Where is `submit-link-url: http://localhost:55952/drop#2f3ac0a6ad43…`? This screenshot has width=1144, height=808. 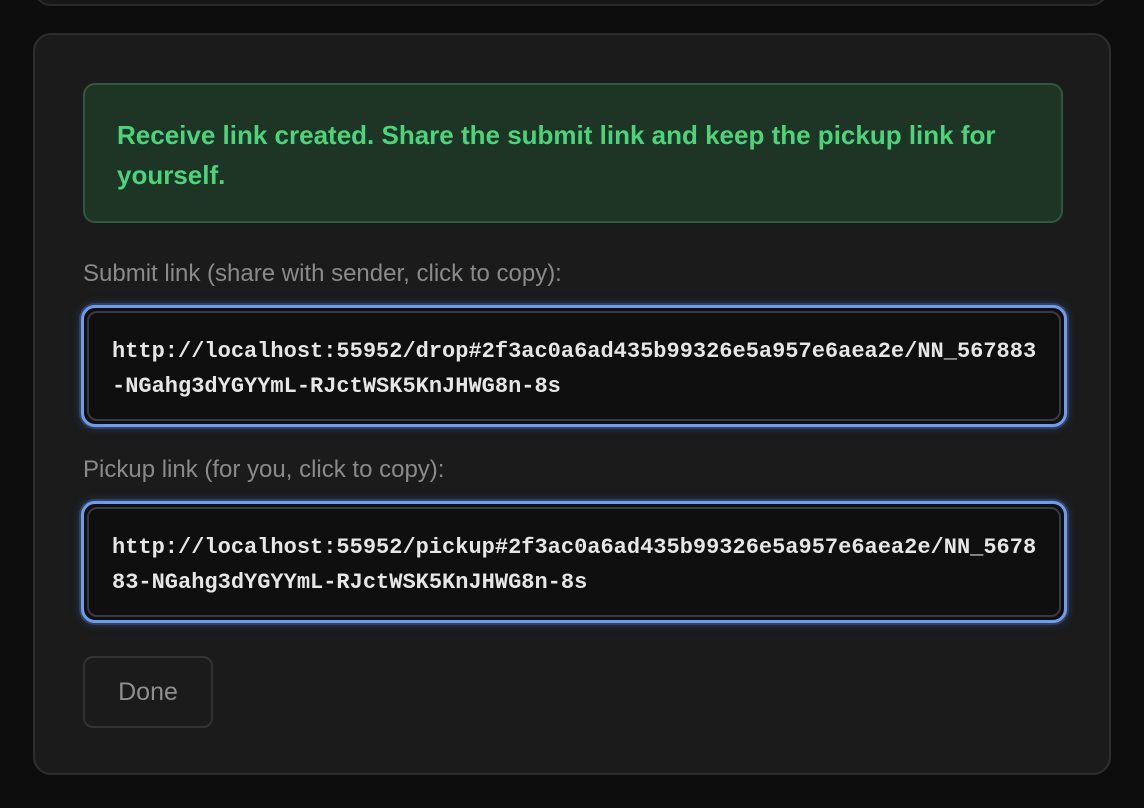 submit-link-url: http://localhost:55952/drop#2f3ac0a6ad43… is located at coordinates (574, 369).